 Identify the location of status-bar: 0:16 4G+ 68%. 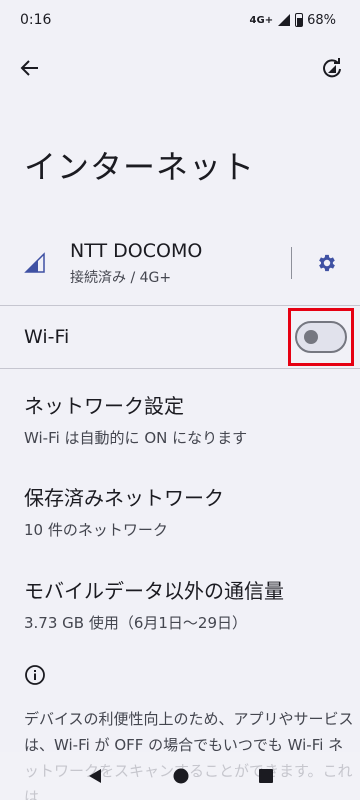
(180, 20).